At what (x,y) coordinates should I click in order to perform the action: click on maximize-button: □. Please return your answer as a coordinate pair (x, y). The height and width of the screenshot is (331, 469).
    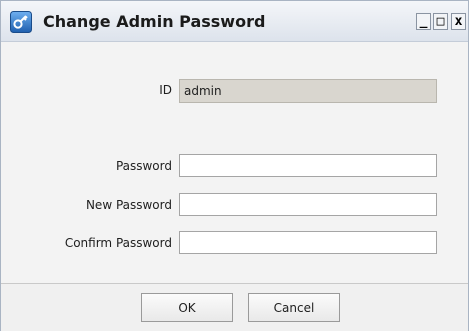
    Looking at the image, I should click on (440, 21).